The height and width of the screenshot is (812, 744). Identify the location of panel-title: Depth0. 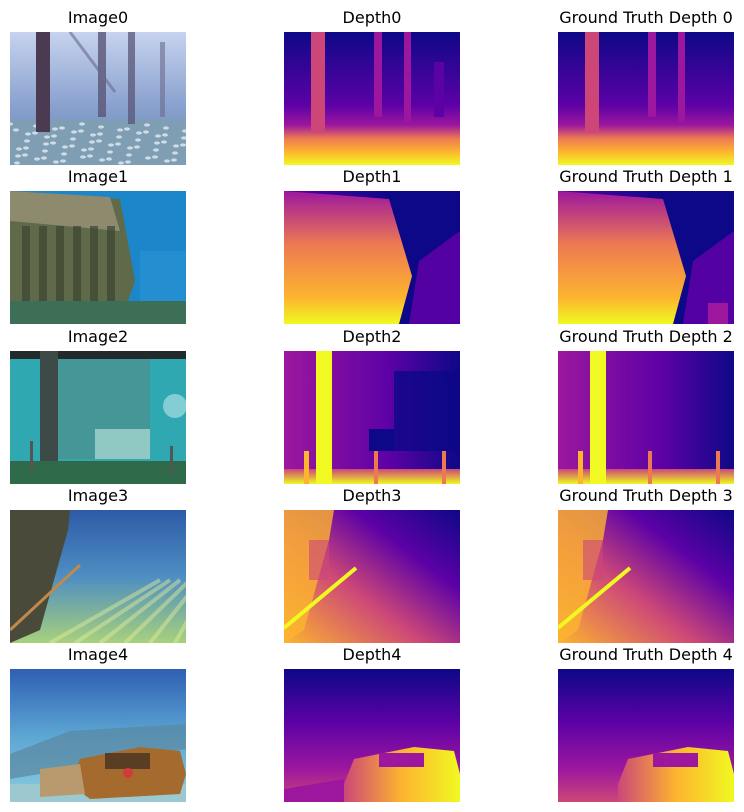
(372, 17).